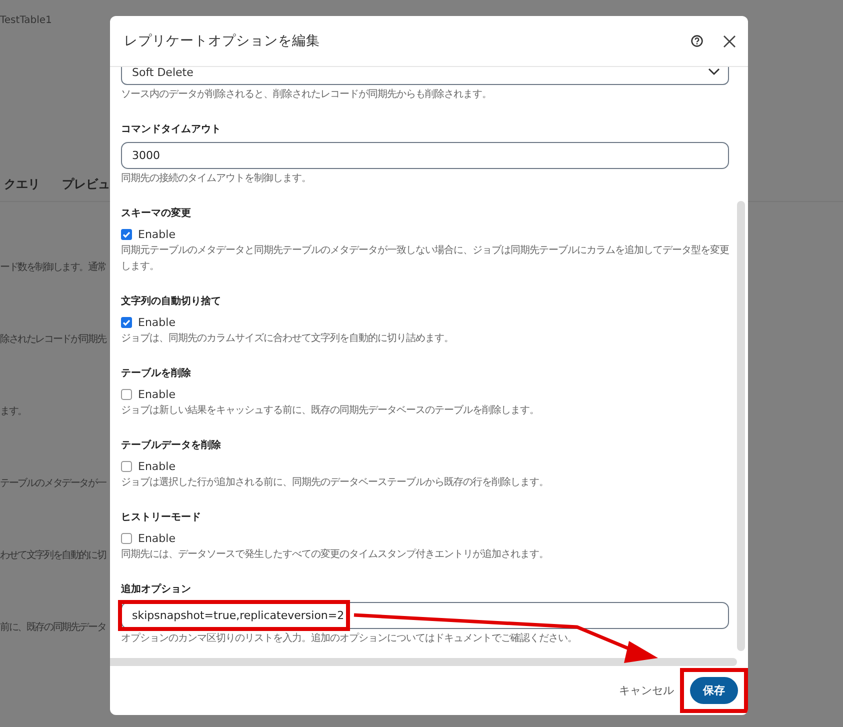  I want to click on help-text: ソース内のデータが削除されると、削除されたレコードが同期先からも削除されます。, so click(306, 95).